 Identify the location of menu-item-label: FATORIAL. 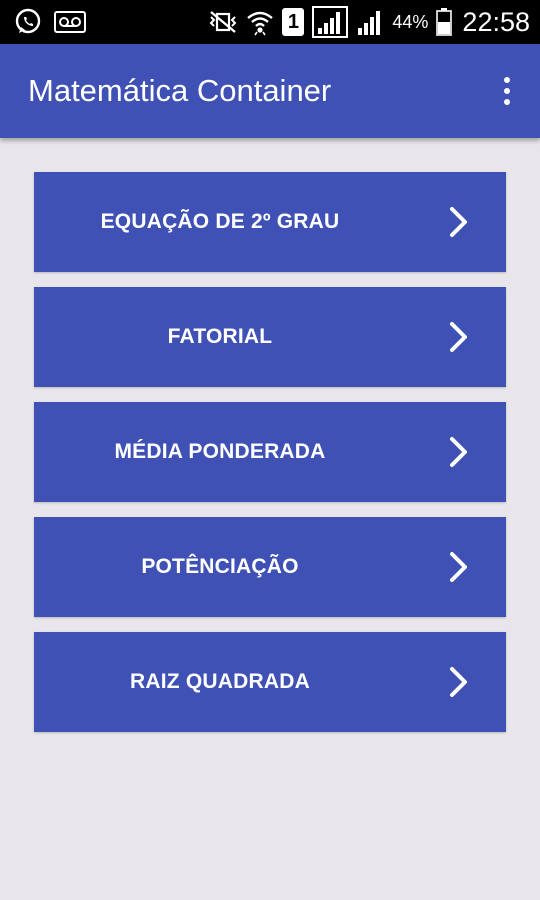
(220, 336).